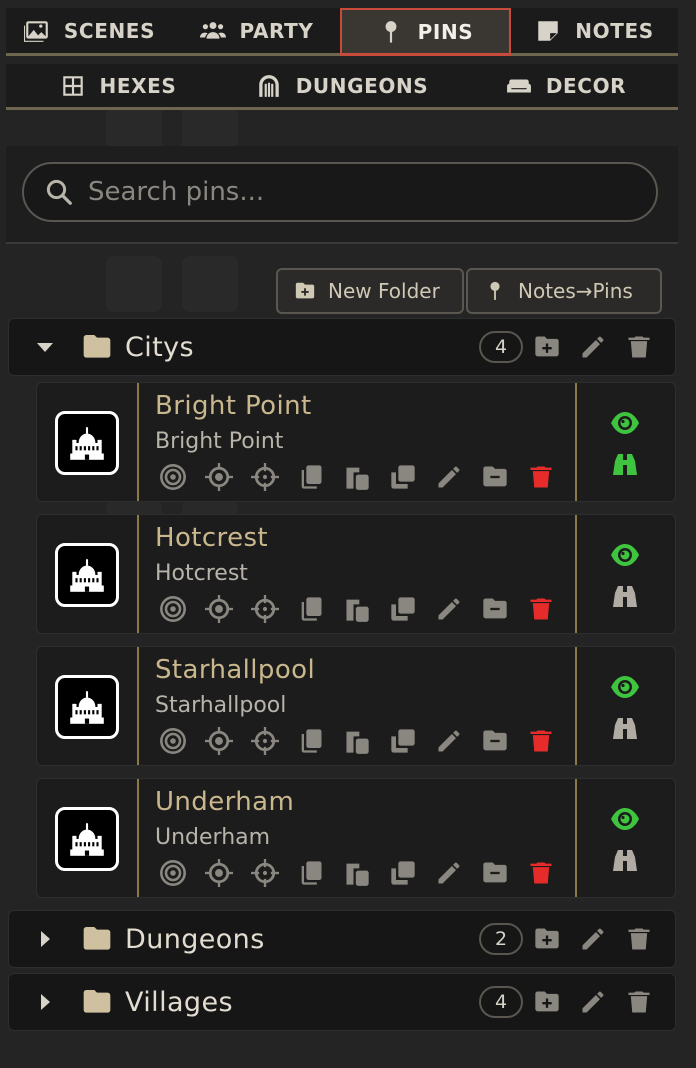 This screenshot has height=1068, width=696. I want to click on tab-scenes: SCENES, so click(89, 32).